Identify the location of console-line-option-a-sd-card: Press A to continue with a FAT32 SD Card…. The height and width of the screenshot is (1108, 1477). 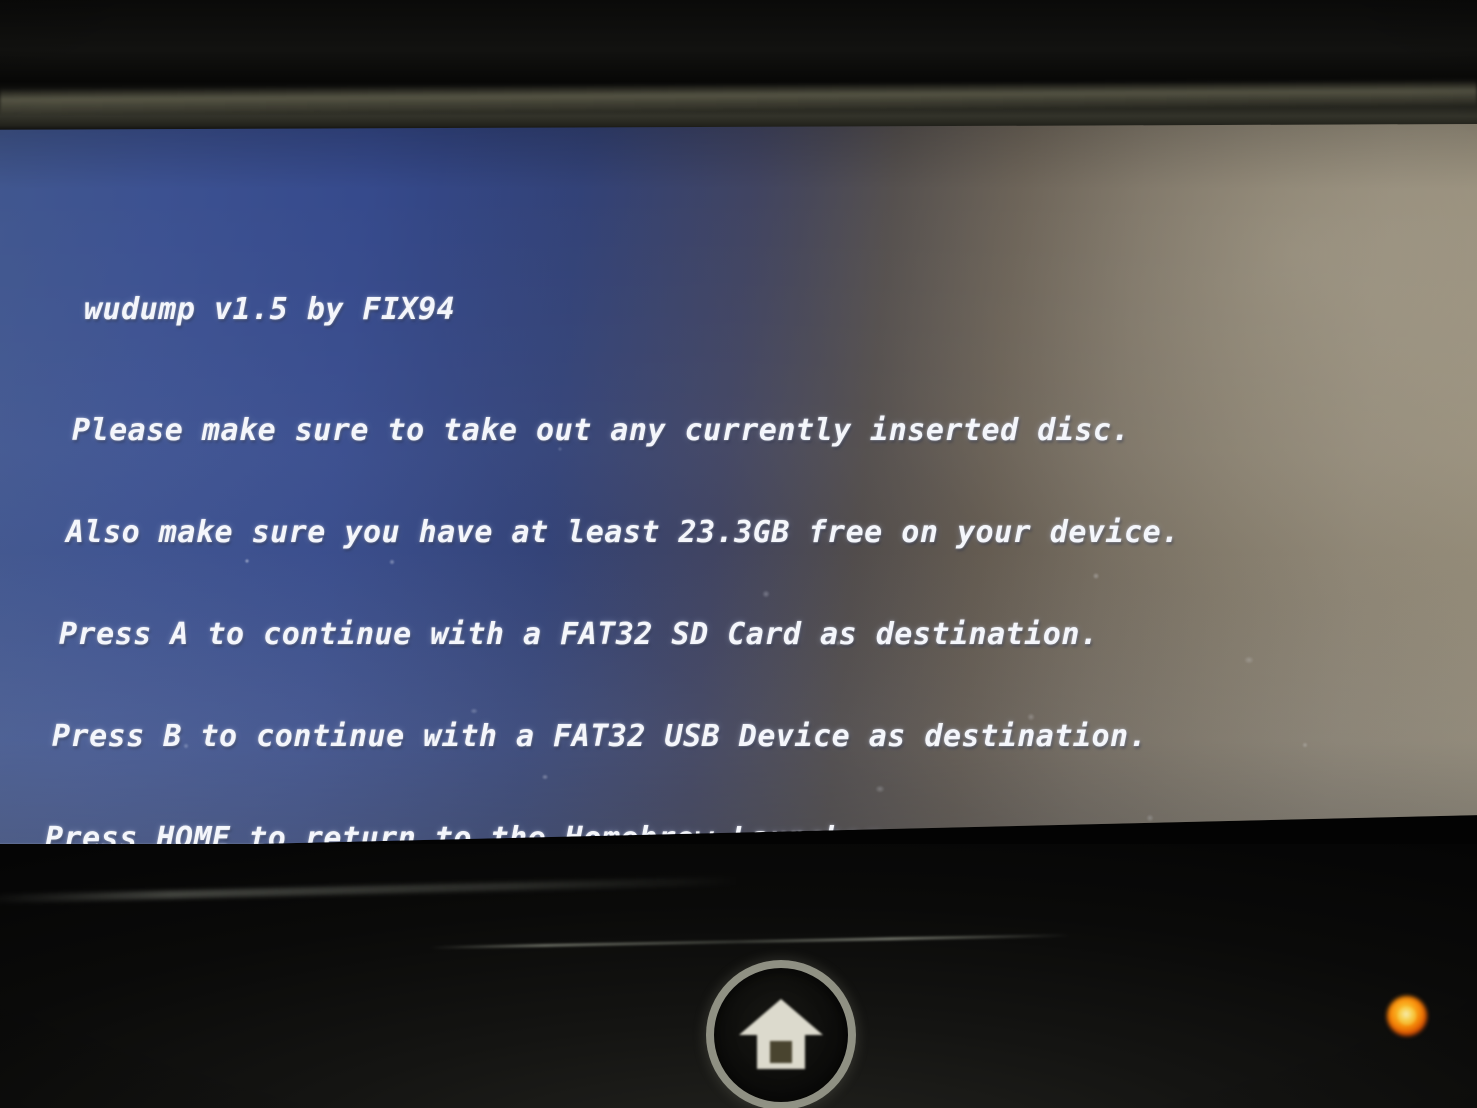
(579, 634).